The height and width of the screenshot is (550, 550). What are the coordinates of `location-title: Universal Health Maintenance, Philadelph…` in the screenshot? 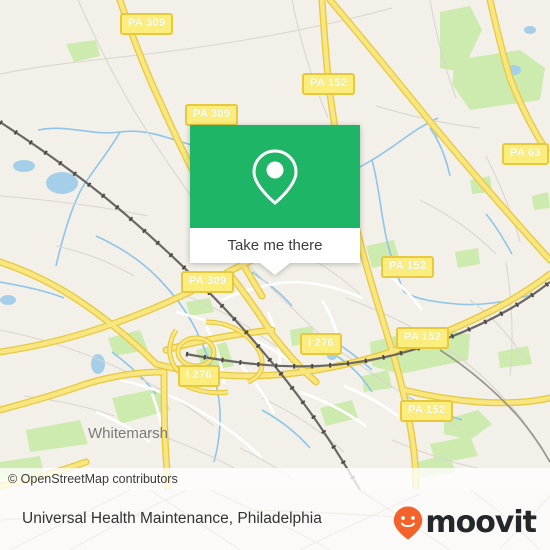 It's located at (172, 518).